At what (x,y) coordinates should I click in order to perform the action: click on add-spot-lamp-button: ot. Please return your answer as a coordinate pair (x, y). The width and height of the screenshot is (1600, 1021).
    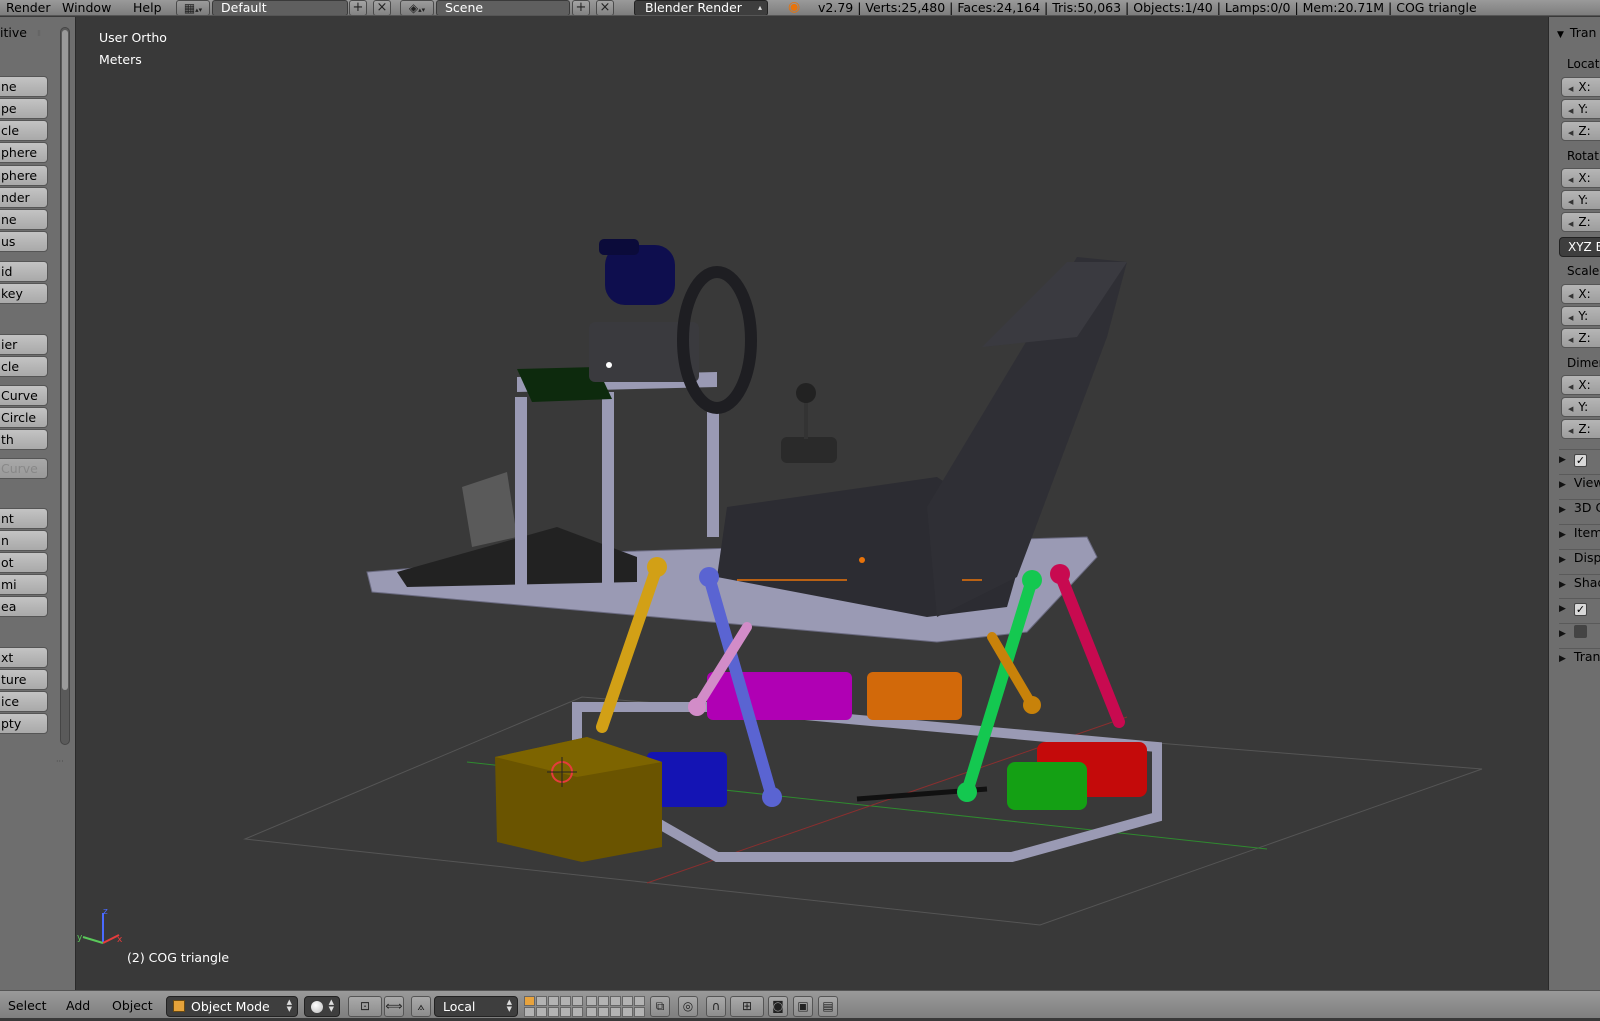
    Looking at the image, I should click on (24, 562).